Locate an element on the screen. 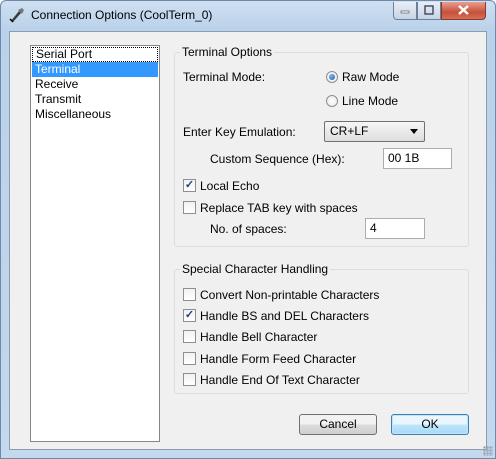  close-icon is located at coordinates (463, 10).